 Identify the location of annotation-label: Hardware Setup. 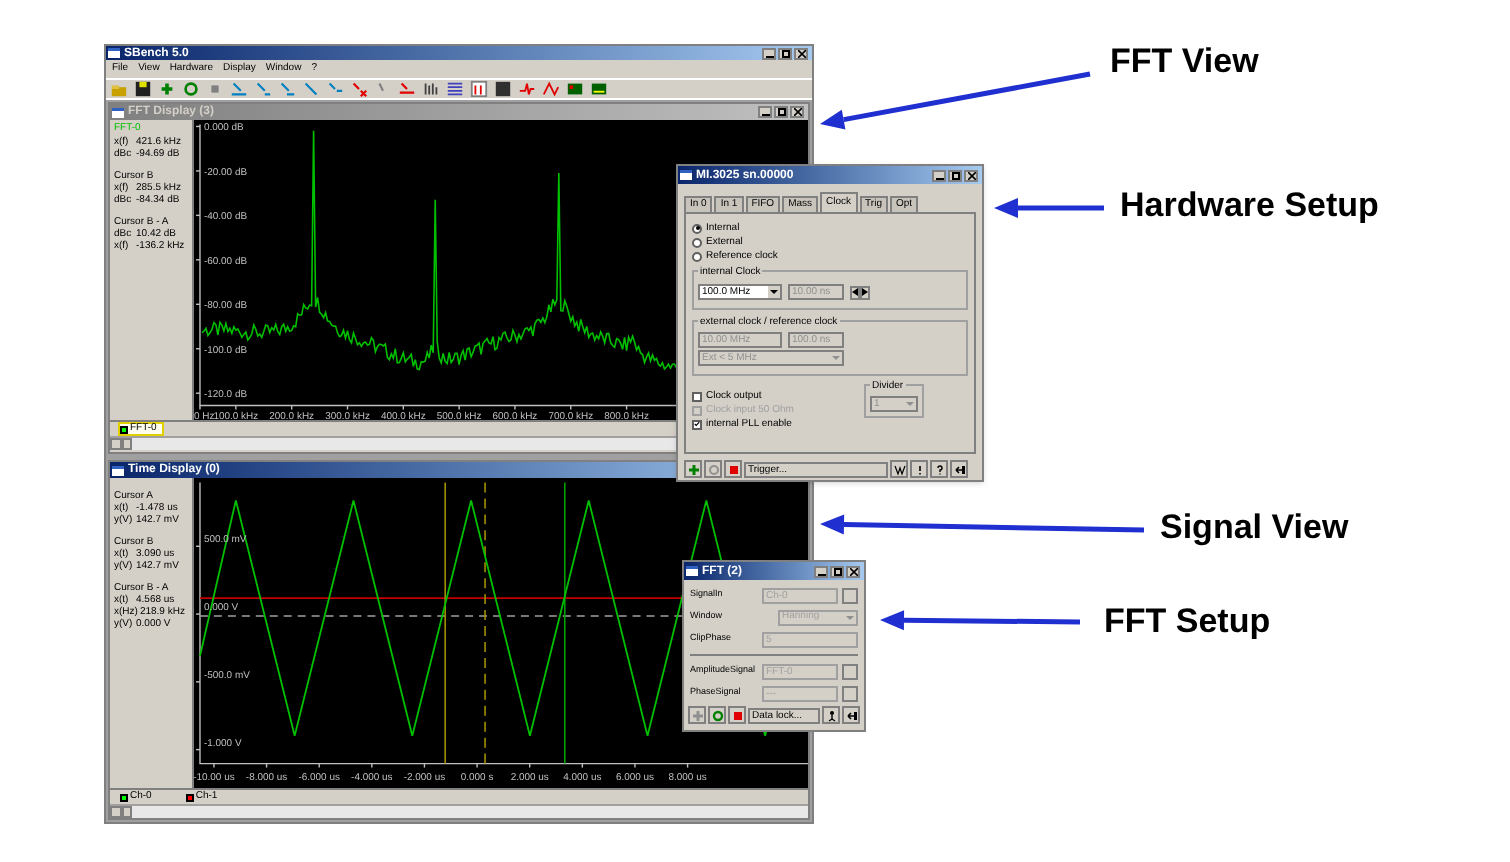
(1249, 205).